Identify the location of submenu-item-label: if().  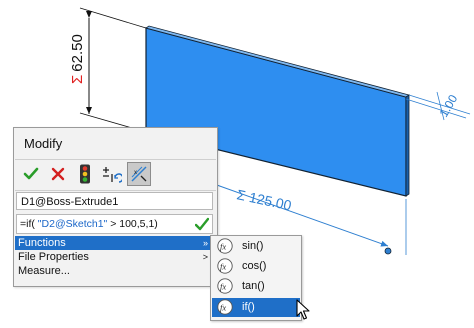
(248, 307).